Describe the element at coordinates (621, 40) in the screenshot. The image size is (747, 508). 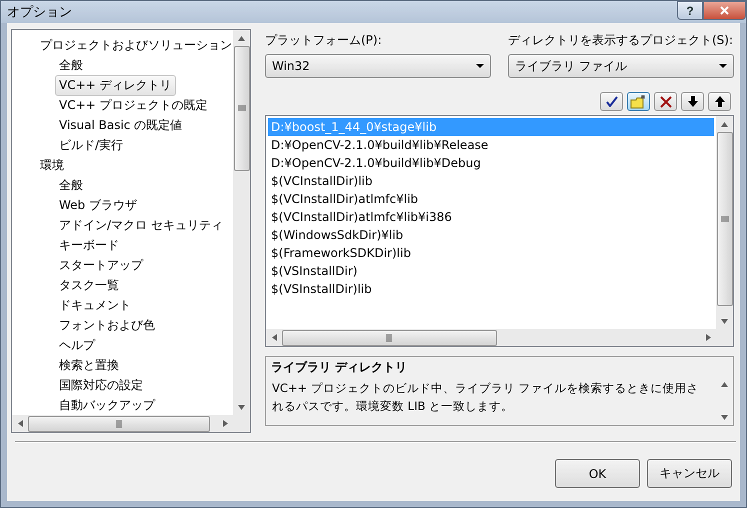
I see `project-label: ディレクトリを表示するプロジェクト(S):` at that location.